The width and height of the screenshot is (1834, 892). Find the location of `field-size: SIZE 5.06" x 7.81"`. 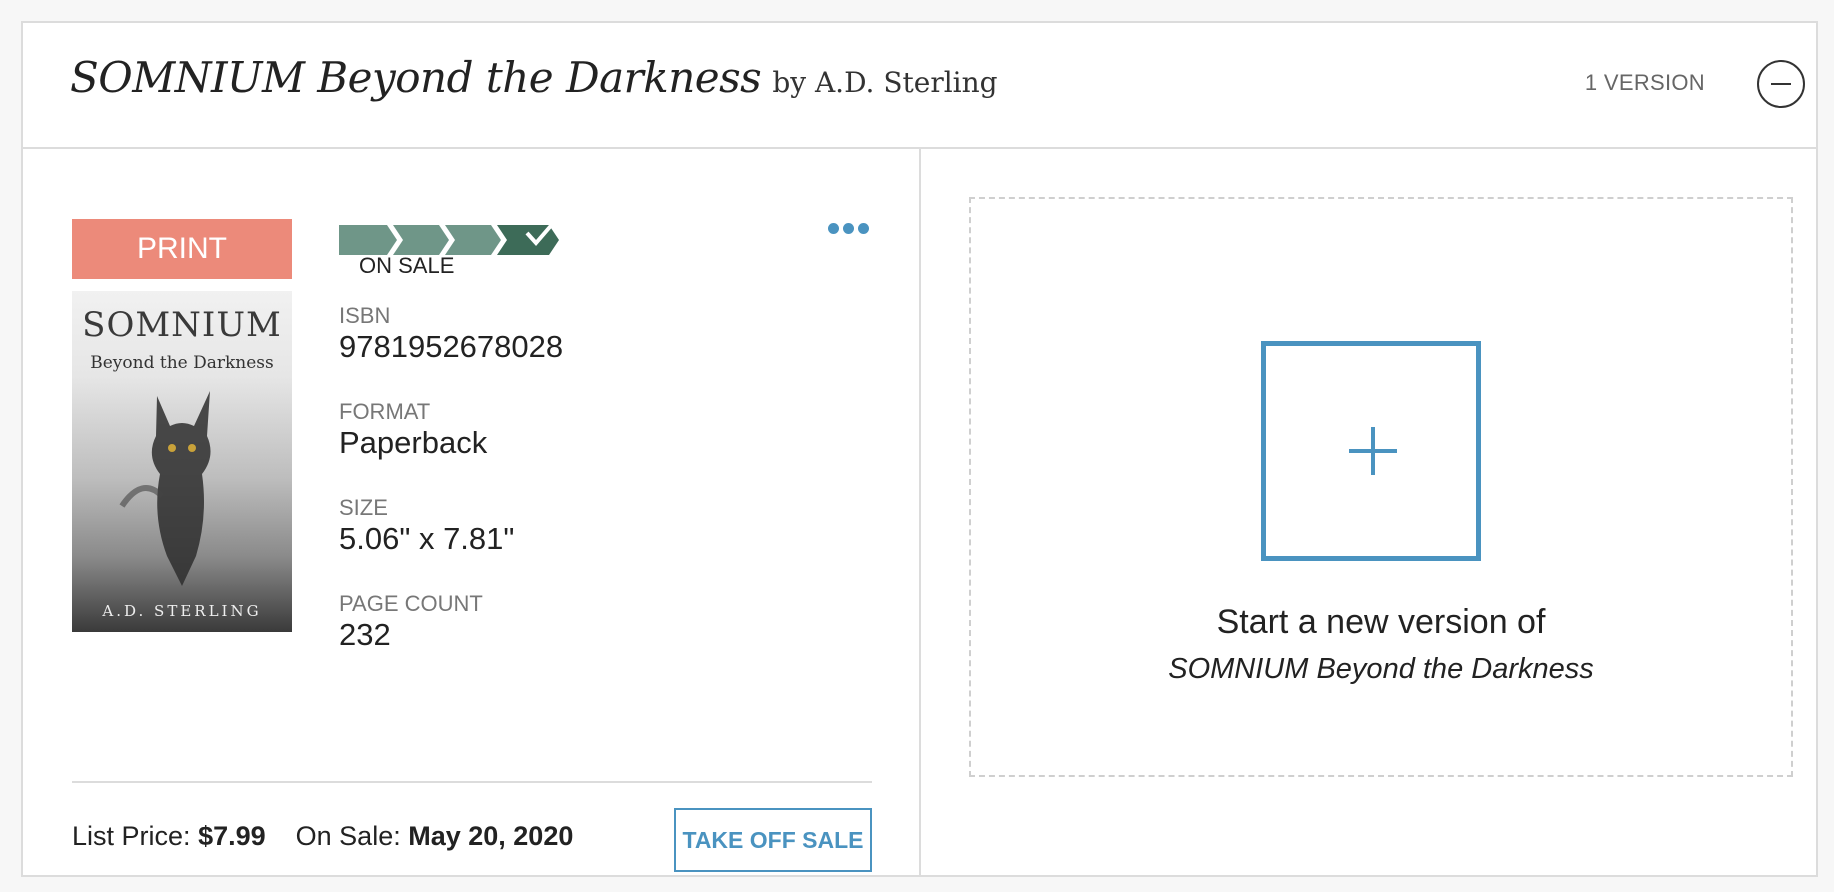

field-size: SIZE 5.06" x 7.81" is located at coordinates (426, 526).